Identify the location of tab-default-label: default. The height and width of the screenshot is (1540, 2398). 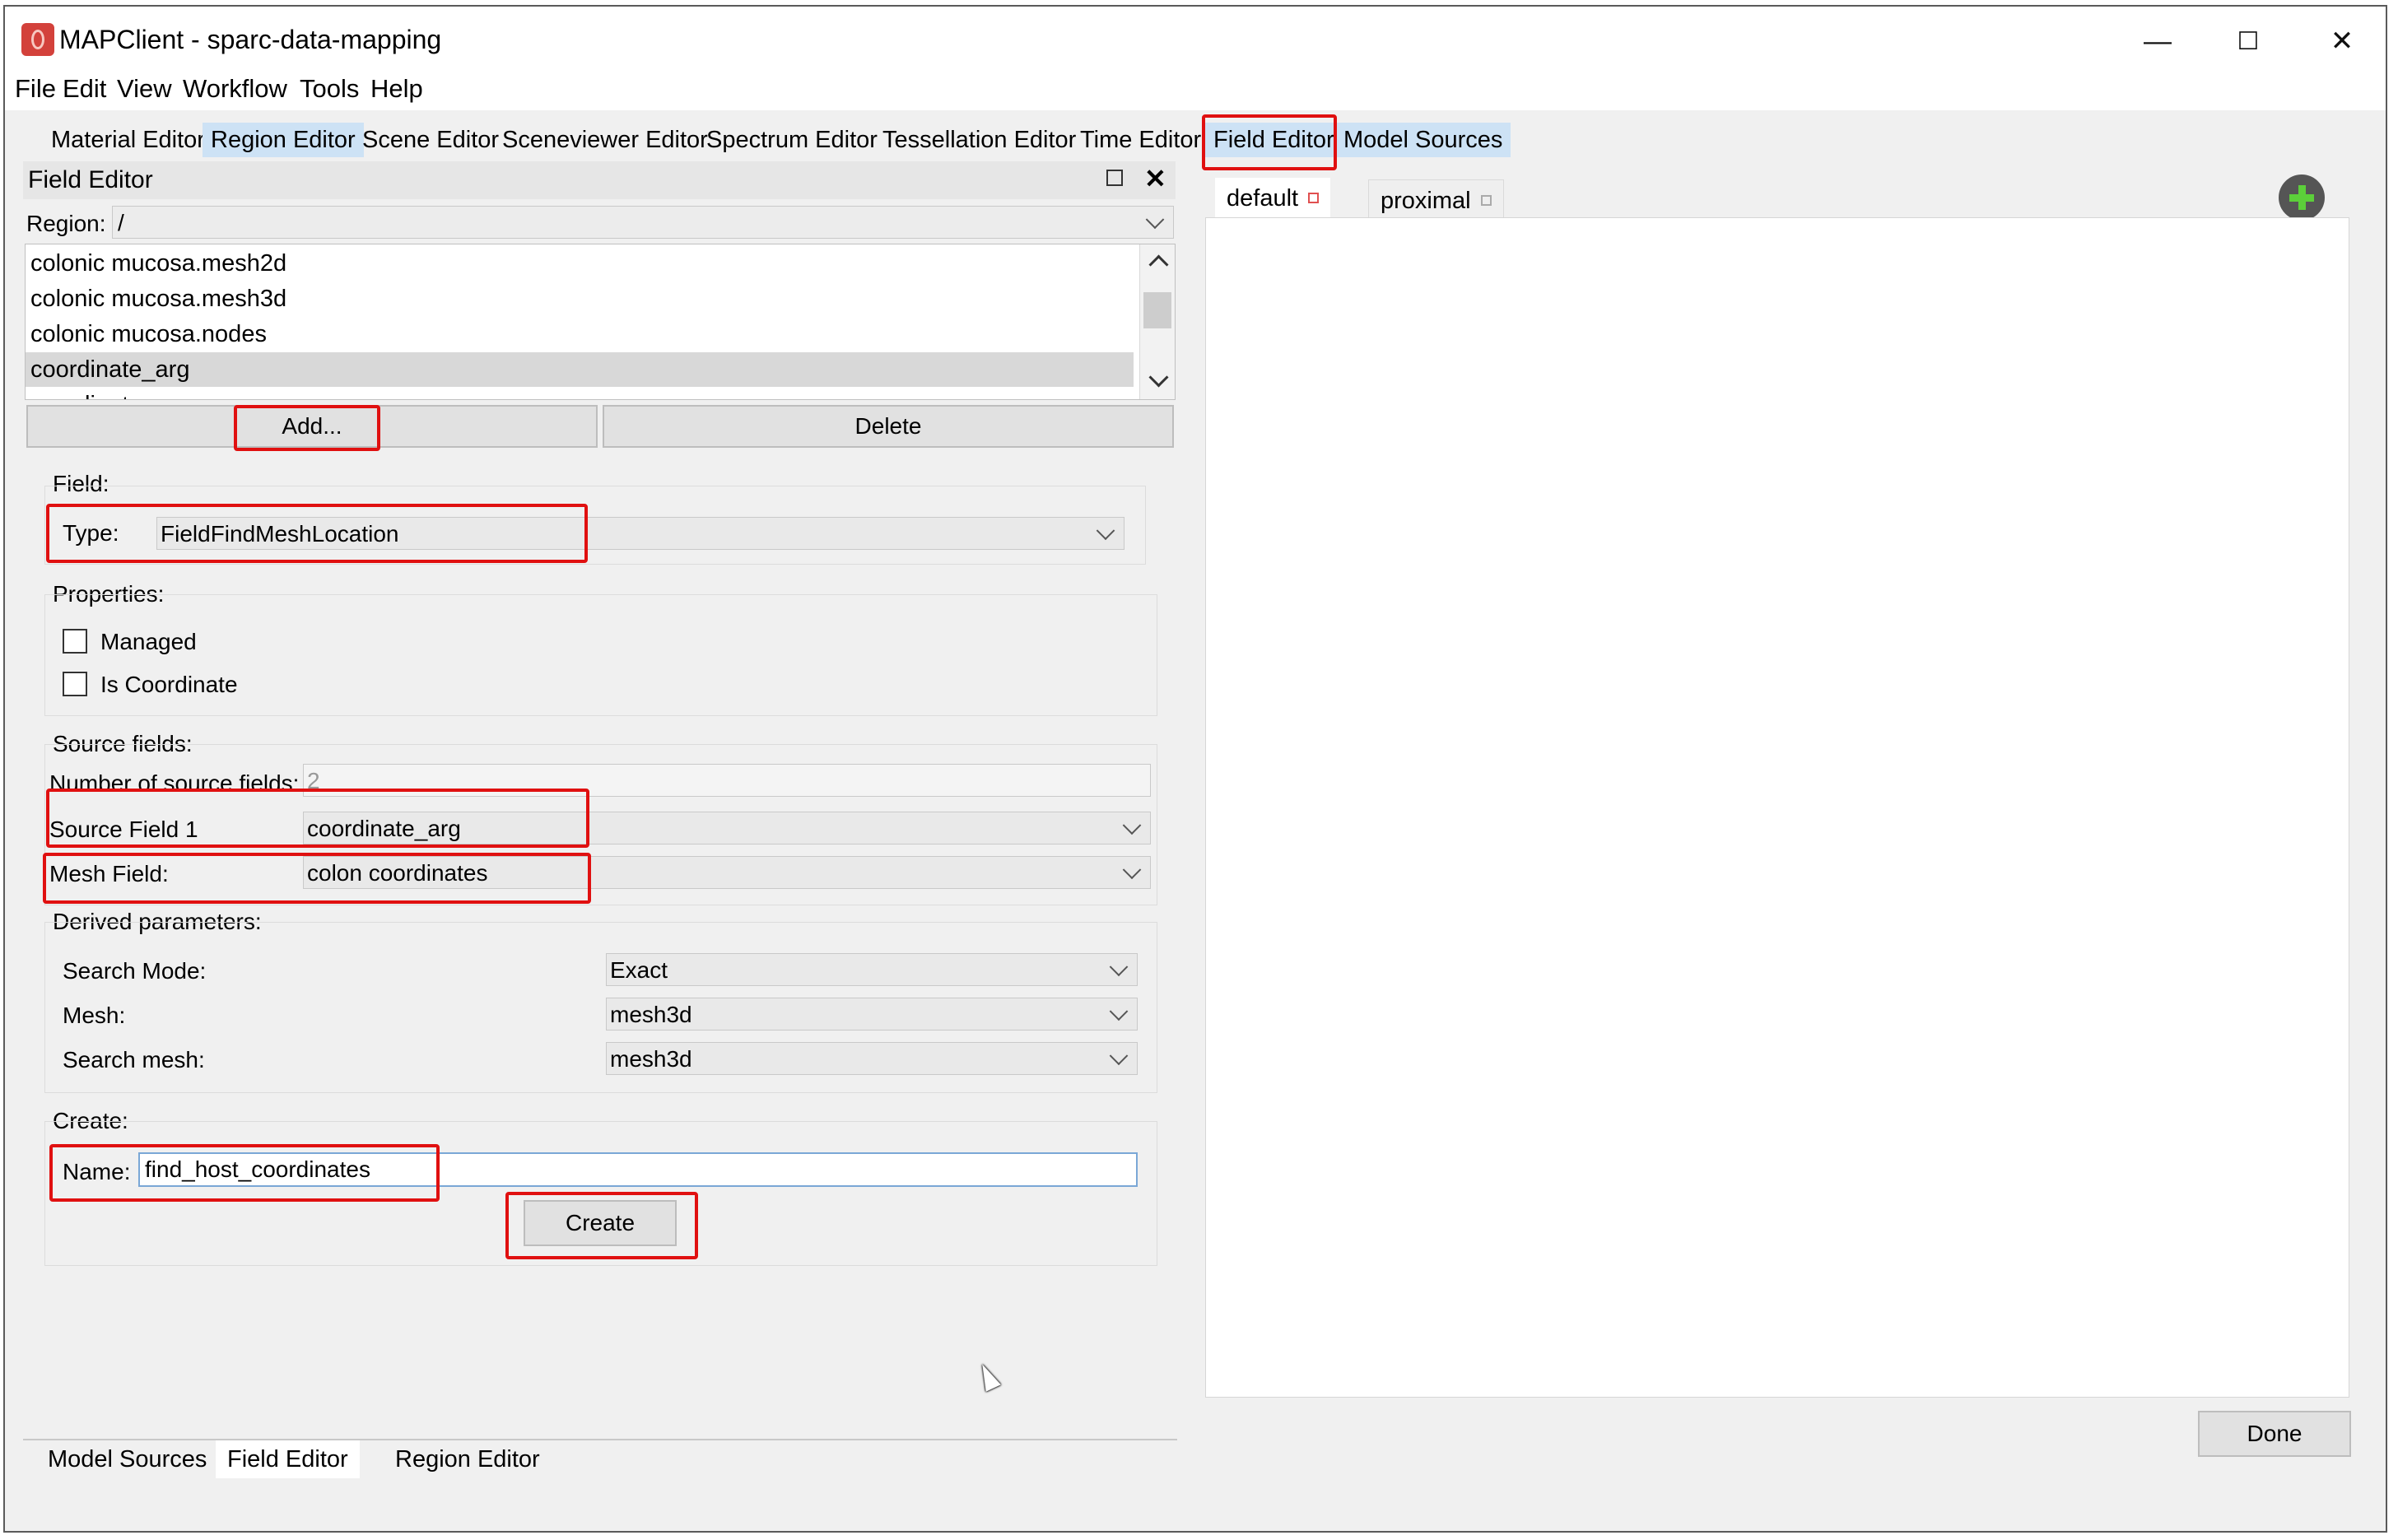
(1263, 199).